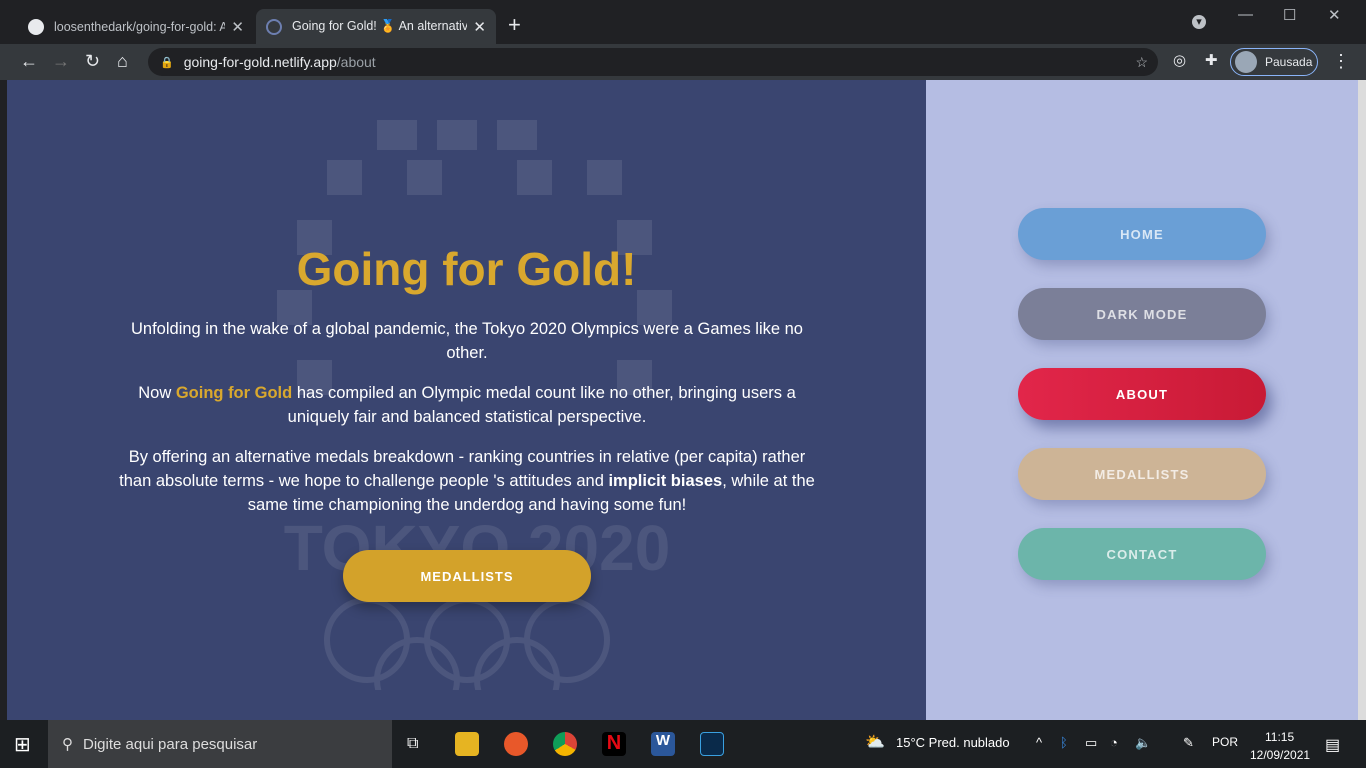 This screenshot has height=768, width=1366. What do you see at coordinates (1143, 743) in the screenshot?
I see `volume-icon: 🔈` at bounding box center [1143, 743].